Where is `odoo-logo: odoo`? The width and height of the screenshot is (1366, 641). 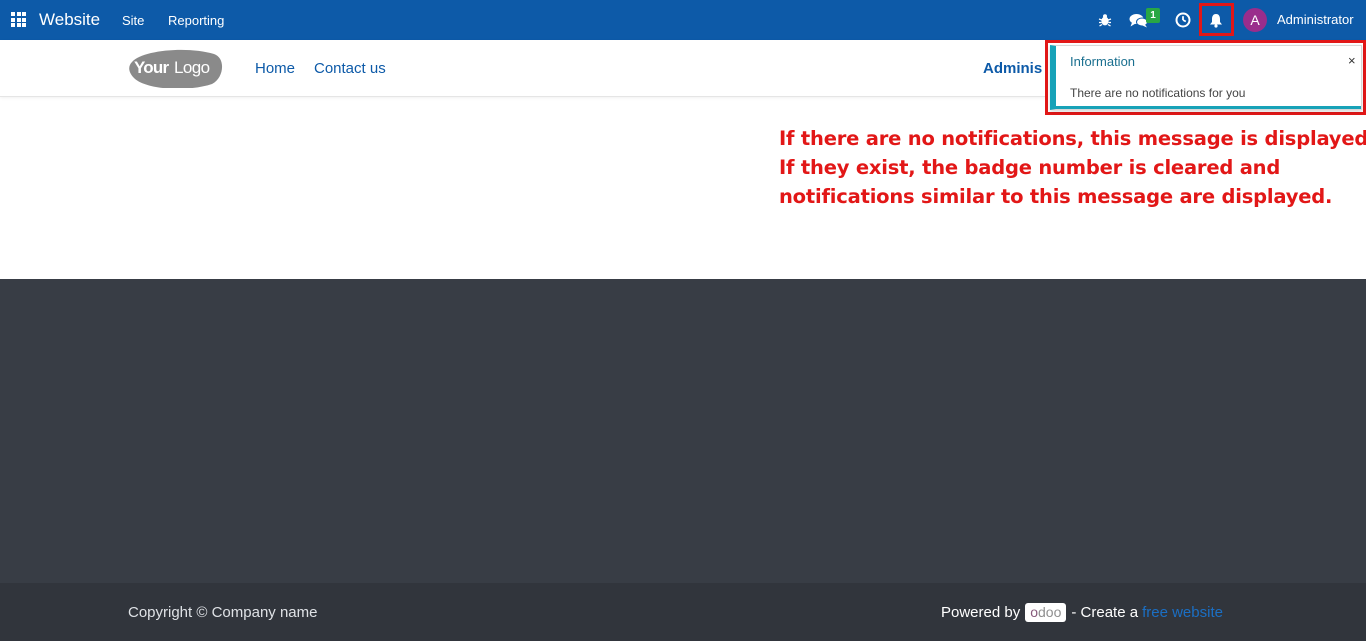 odoo-logo: odoo is located at coordinates (1046, 612).